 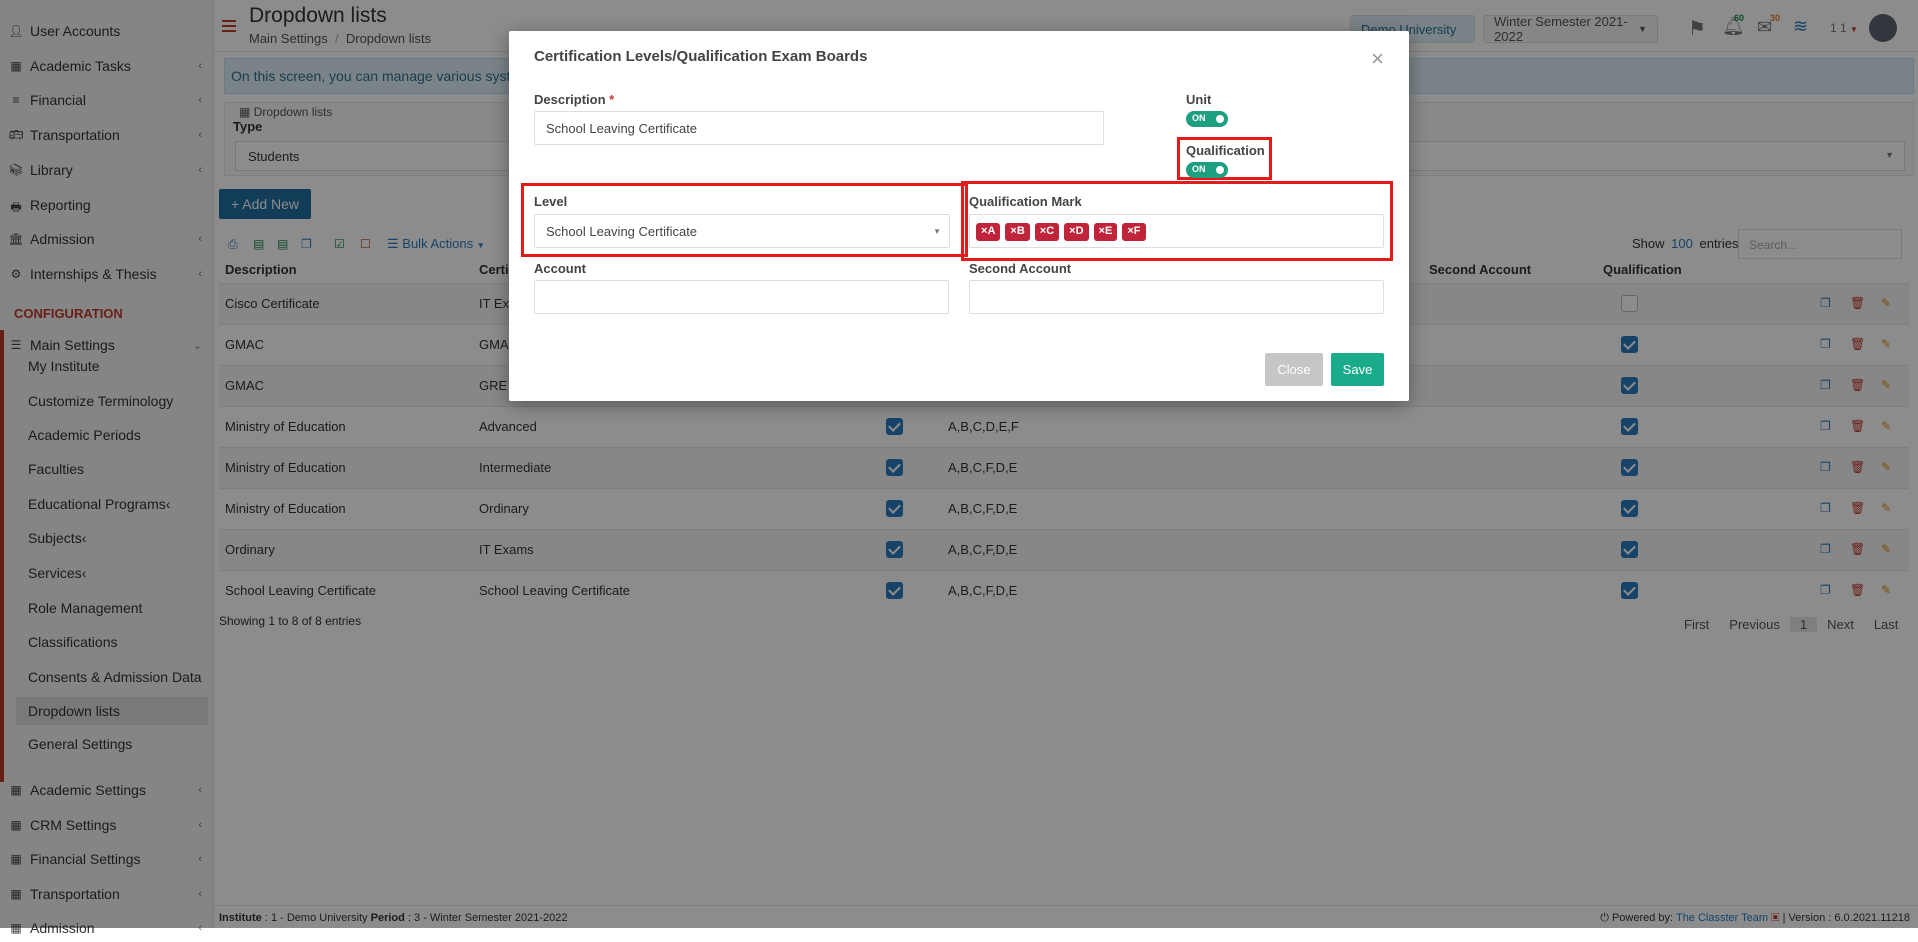 What do you see at coordinates (819, 128) in the screenshot?
I see `description-field: School Leaving Certificate` at bounding box center [819, 128].